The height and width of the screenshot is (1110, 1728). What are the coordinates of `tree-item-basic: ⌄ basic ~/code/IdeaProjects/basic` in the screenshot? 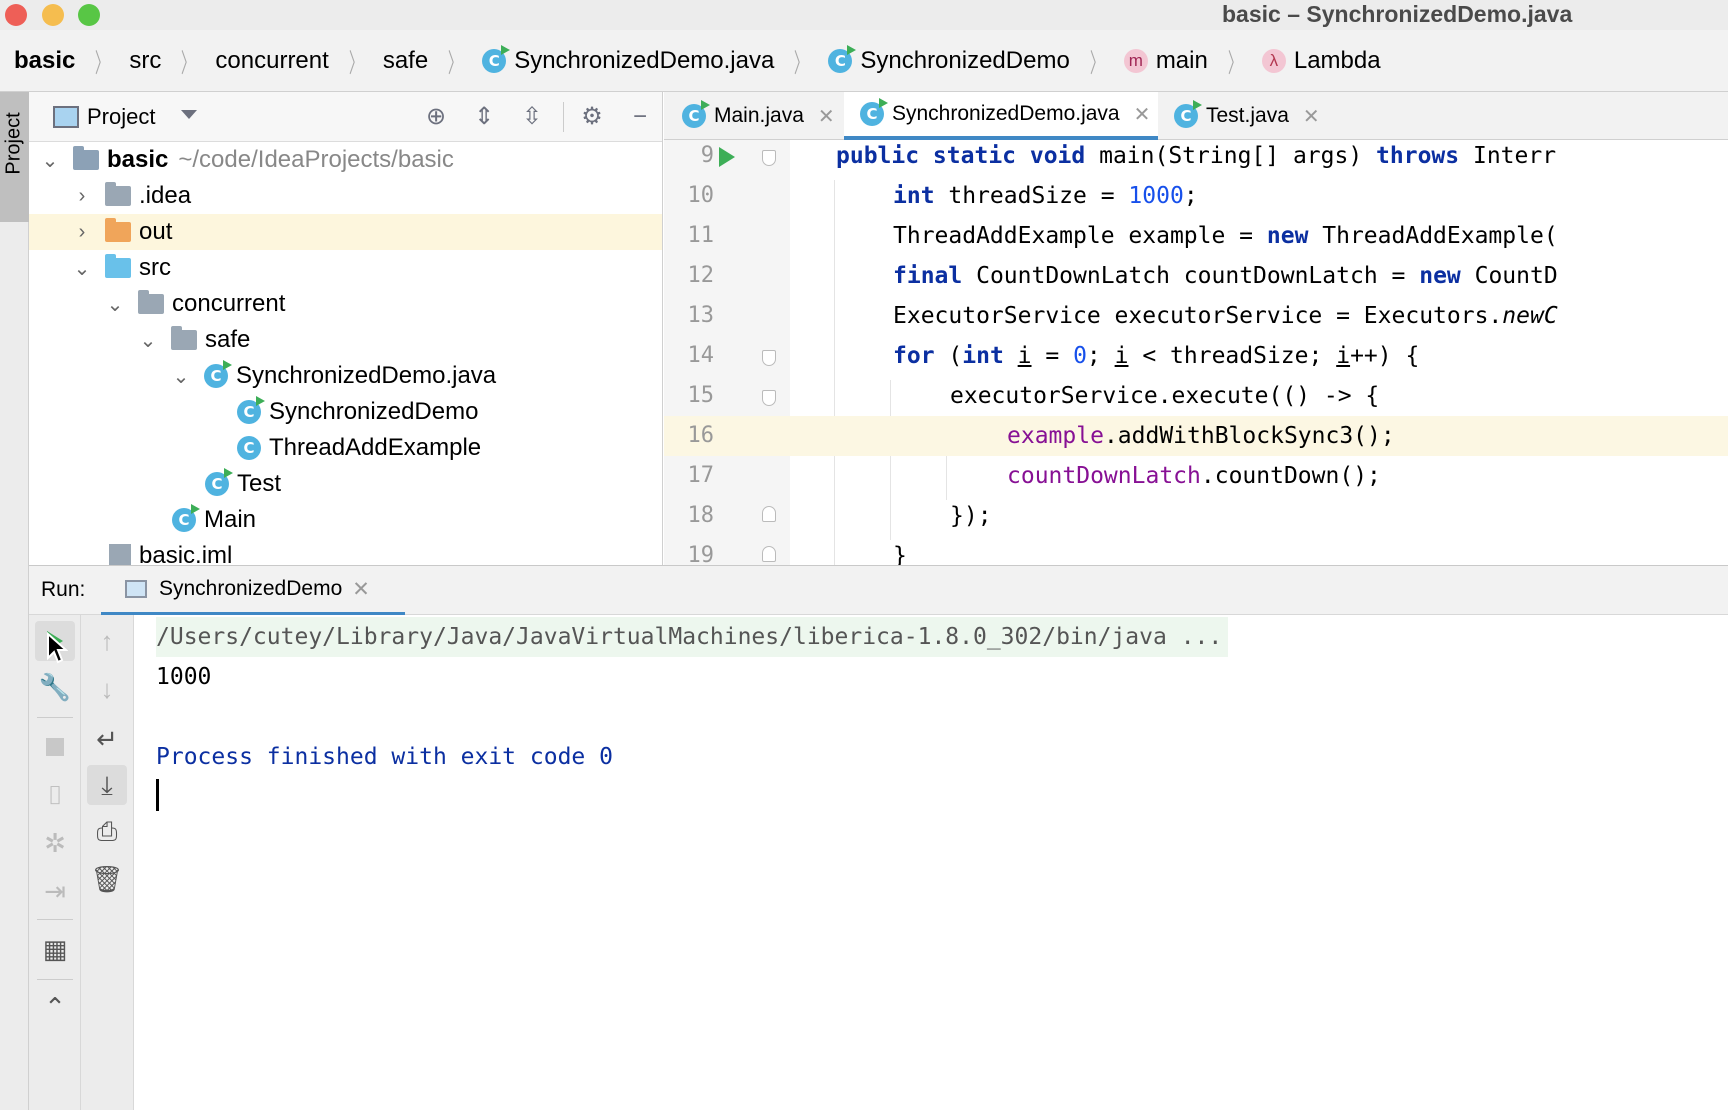 It's located at (345, 160).